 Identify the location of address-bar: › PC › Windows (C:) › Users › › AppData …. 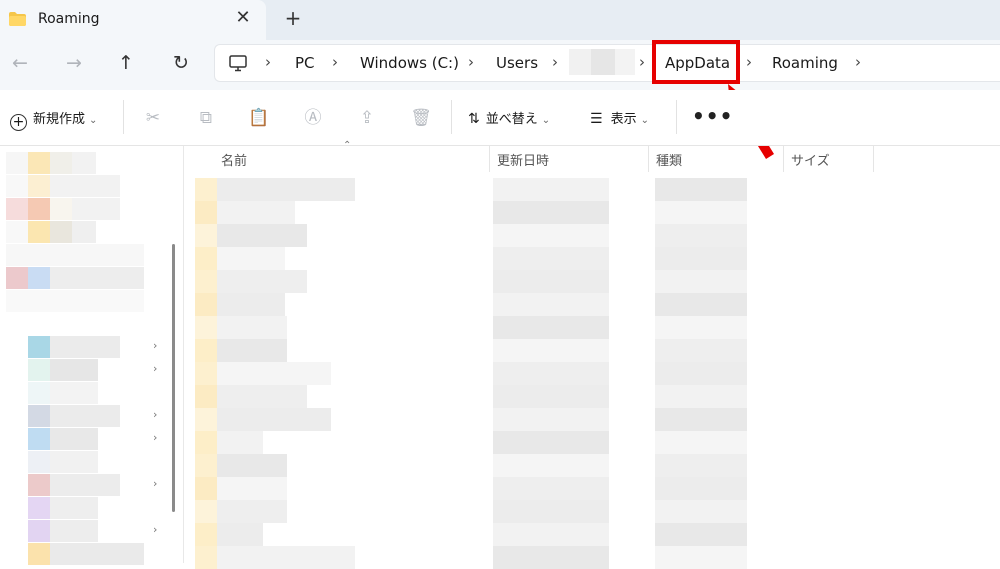
(607, 63).